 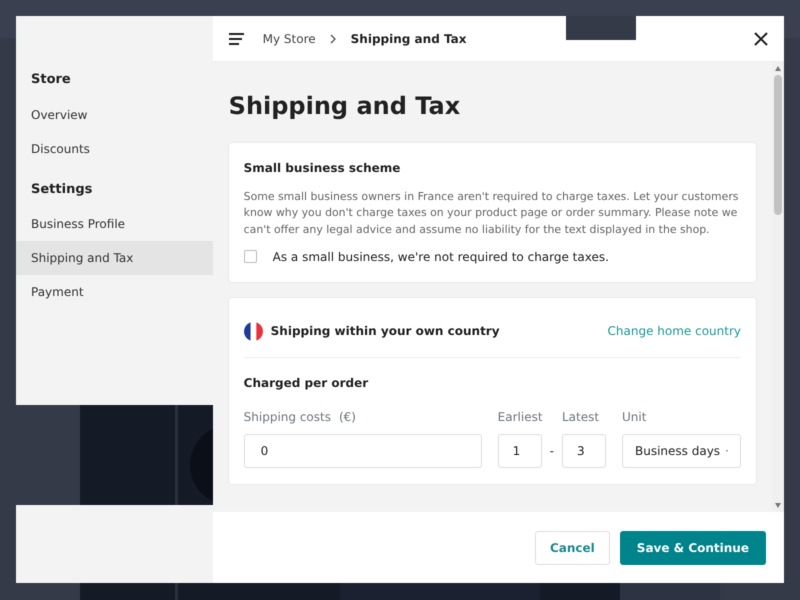 I want to click on flag-icon, so click(x=253, y=331).